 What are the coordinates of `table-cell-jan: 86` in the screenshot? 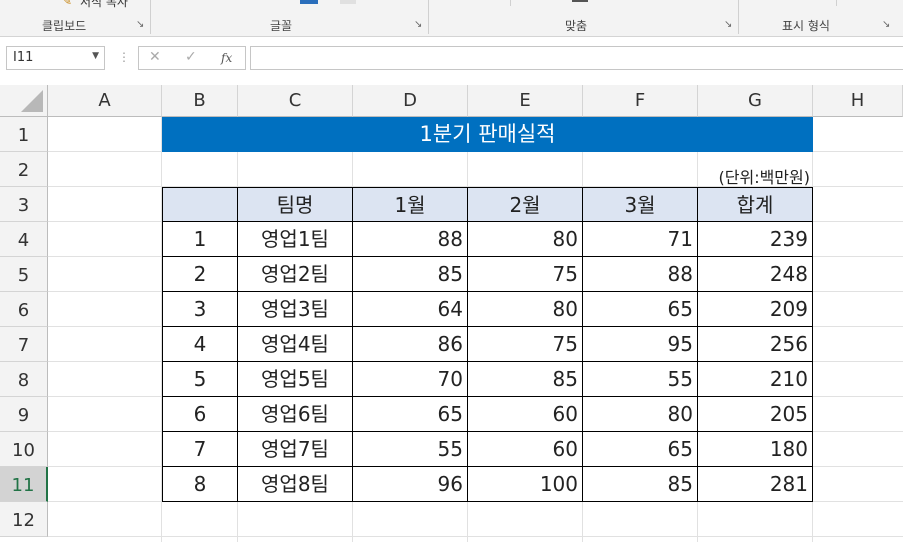 It's located at (410, 344).